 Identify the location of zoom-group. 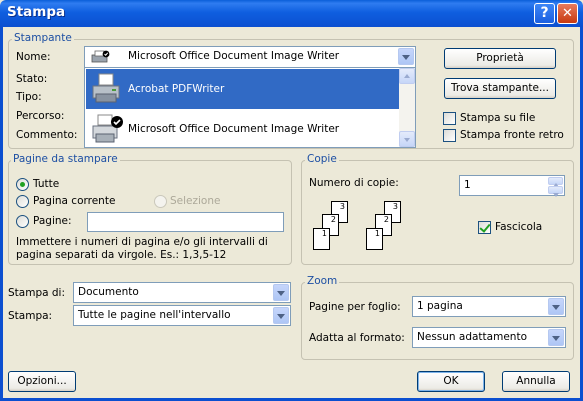
(437, 321).